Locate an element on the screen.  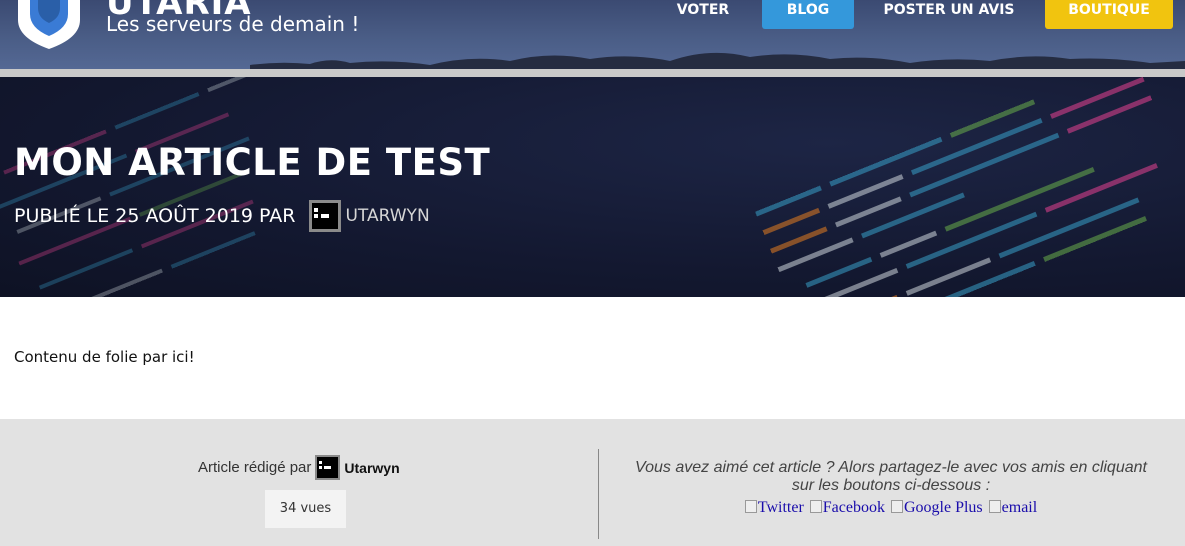
share-google-link: Google Plus is located at coordinates (936, 507).